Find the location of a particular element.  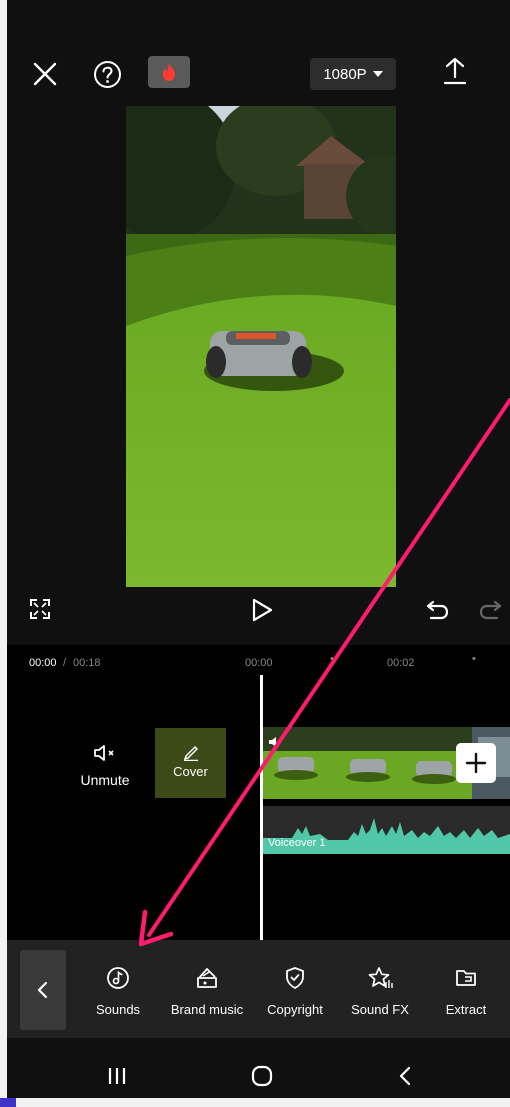

add-clip-button is located at coordinates (476, 763).